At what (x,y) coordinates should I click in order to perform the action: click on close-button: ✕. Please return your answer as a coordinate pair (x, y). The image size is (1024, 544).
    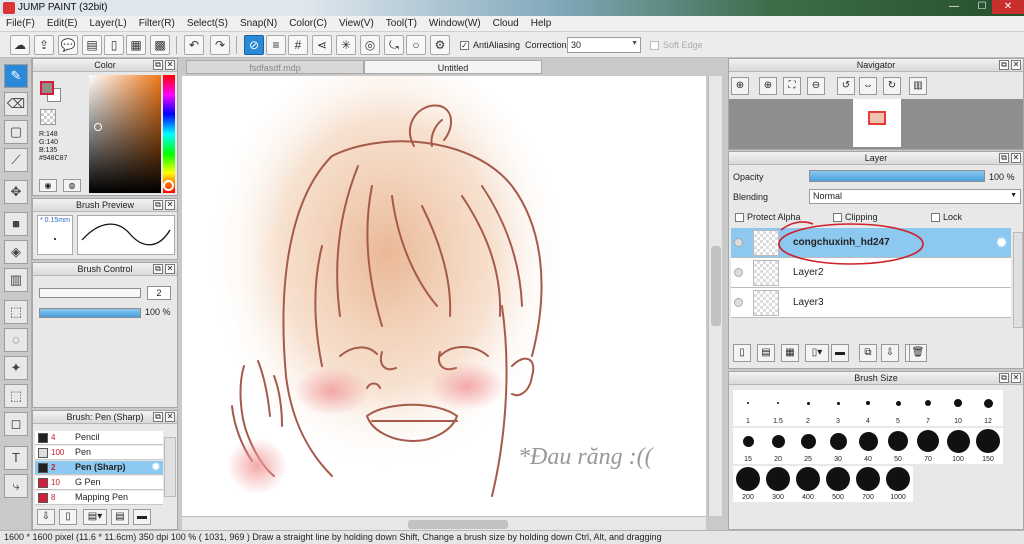
    Looking at the image, I should click on (1008, 7).